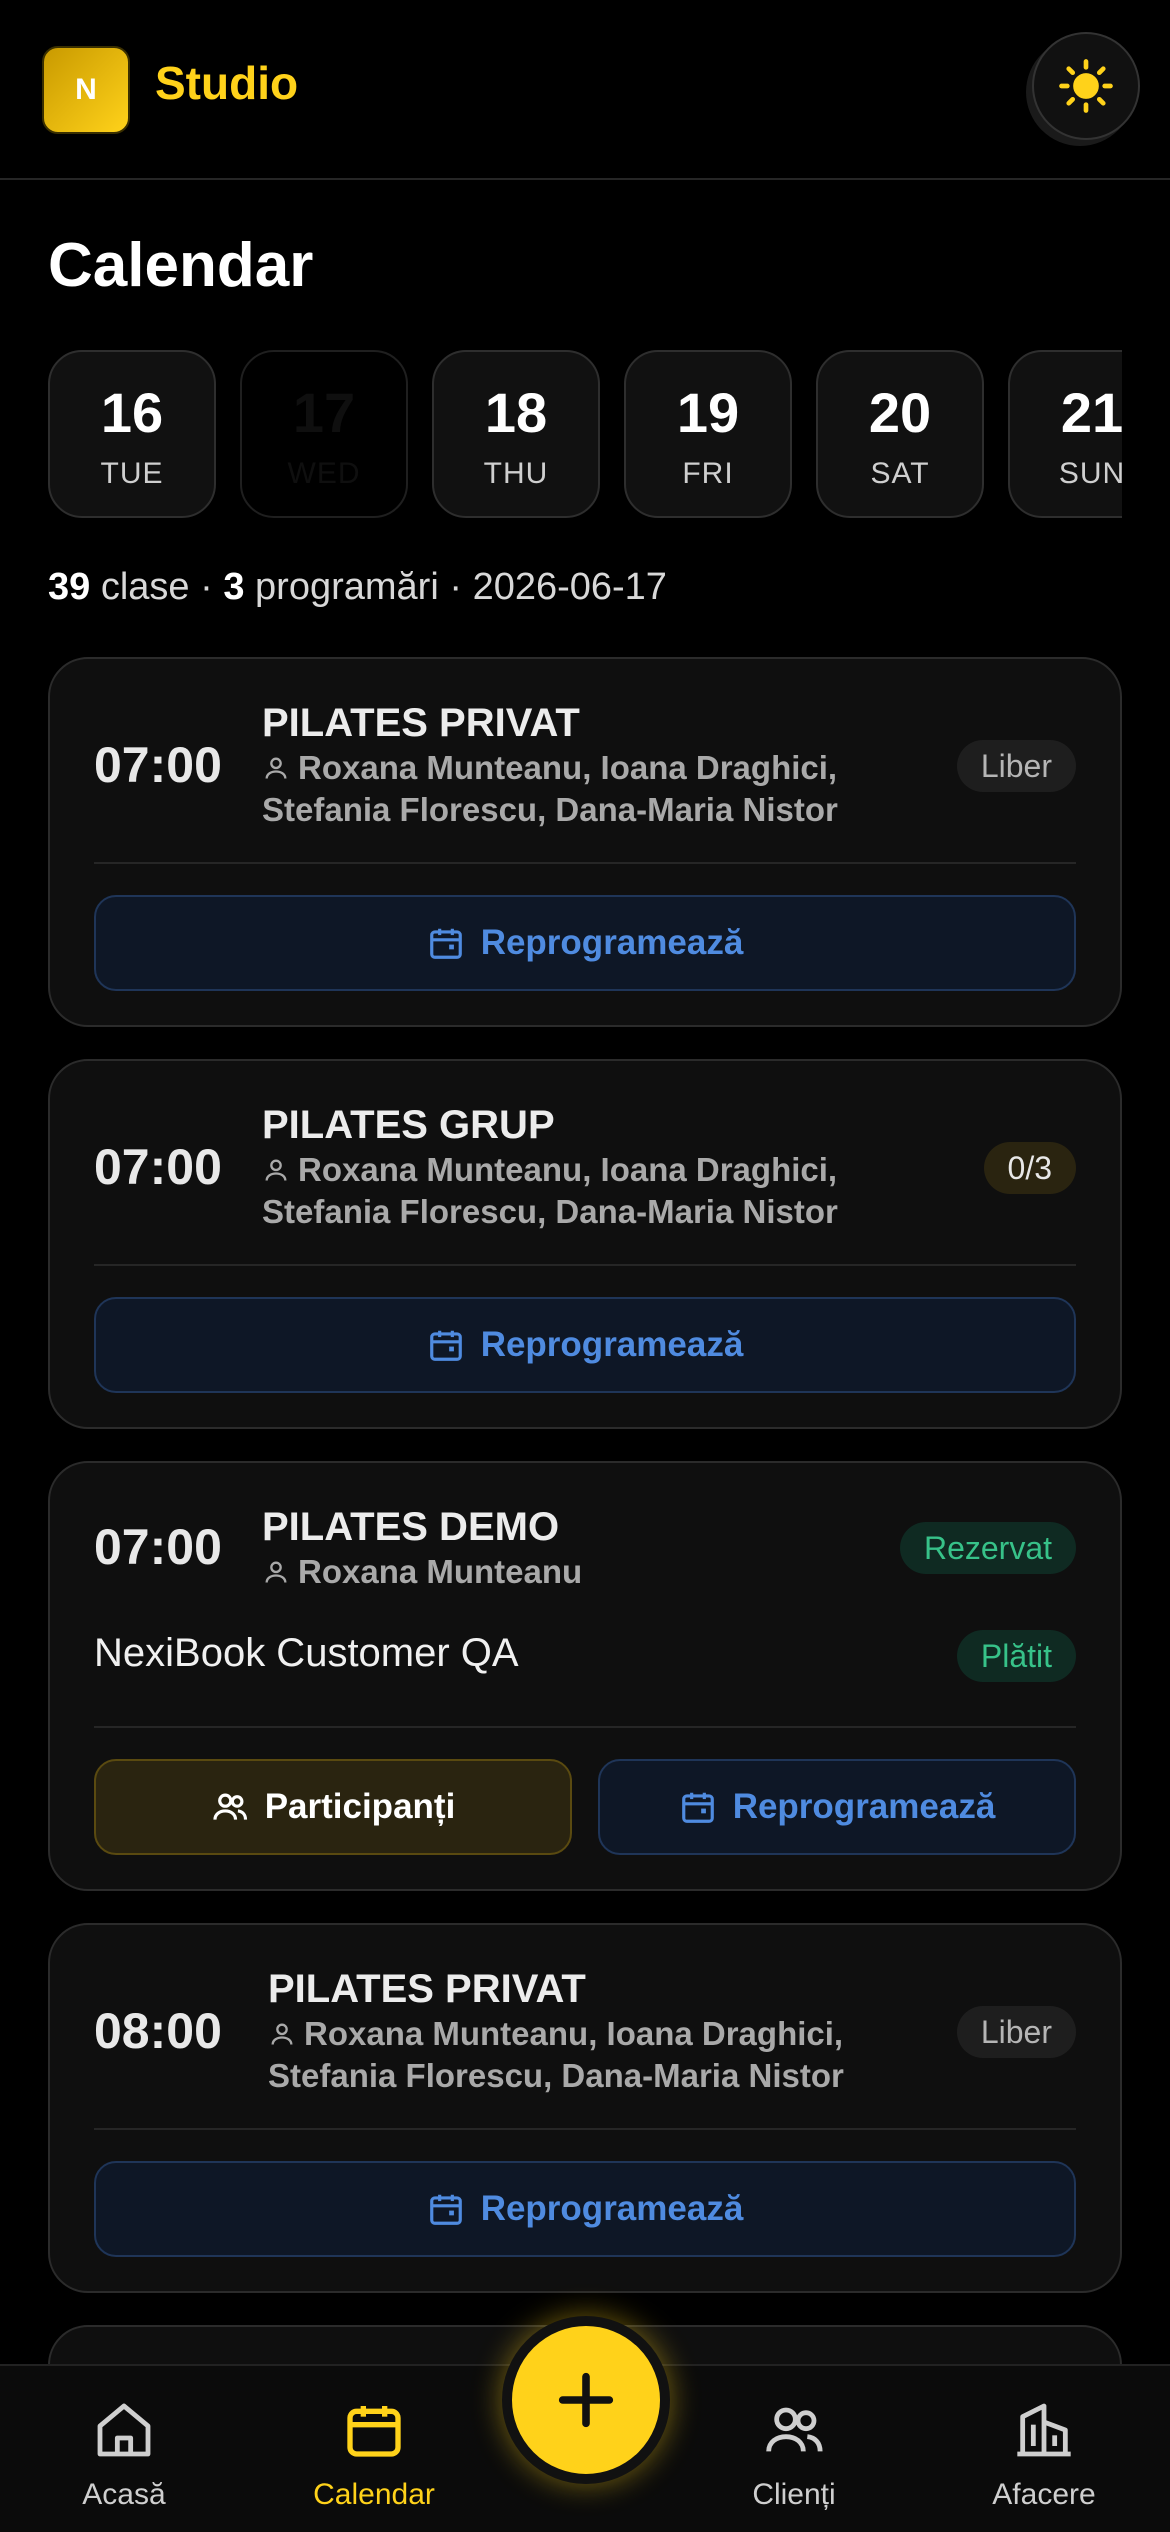 Image resolution: width=1170 pixels, height=2532 pixels. Describe the element at coordinates (132, 473) in the screenshot. I see `day-weekday: TUE` at that location.